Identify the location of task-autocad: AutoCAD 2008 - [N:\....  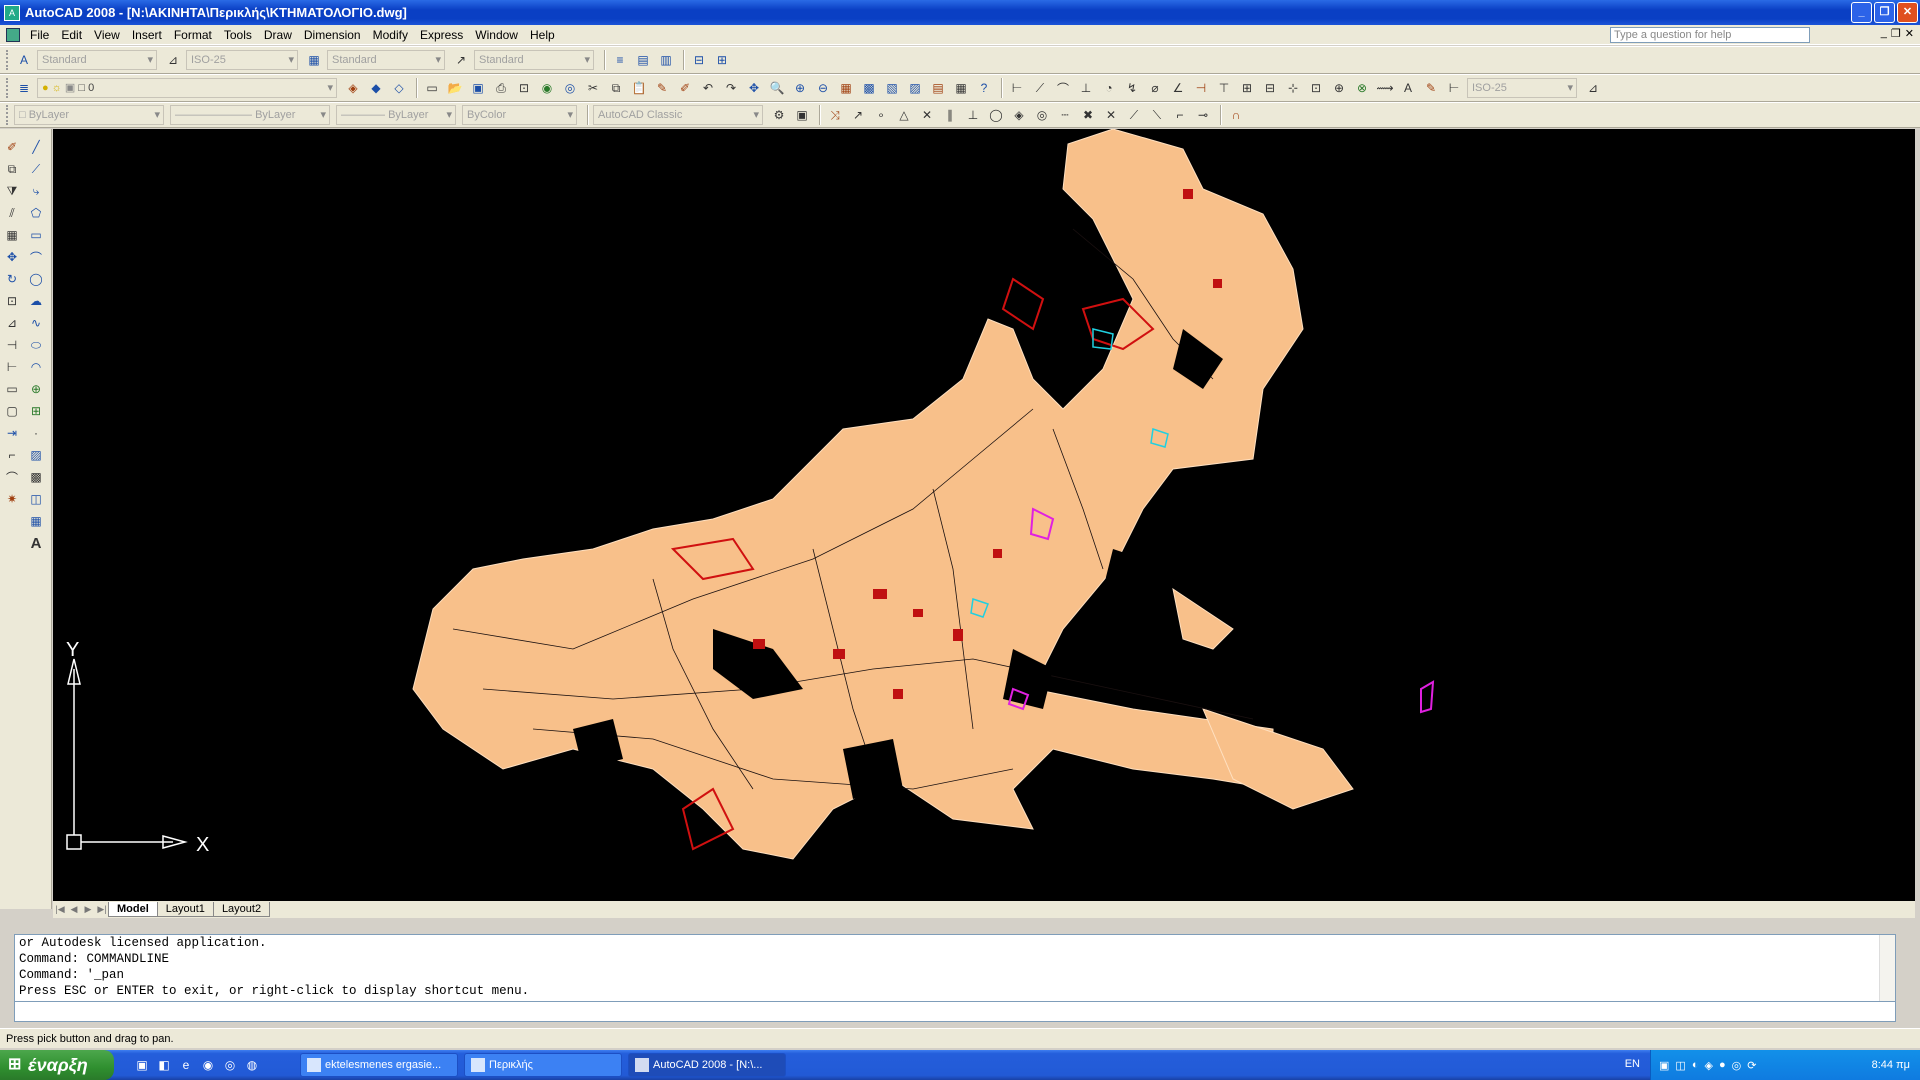
(707, 1065).